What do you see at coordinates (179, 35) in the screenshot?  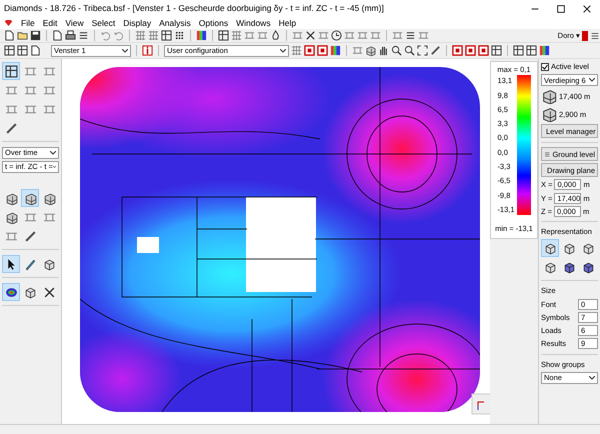 I see `dot-grid-icon` at bounding box center [179, 35].